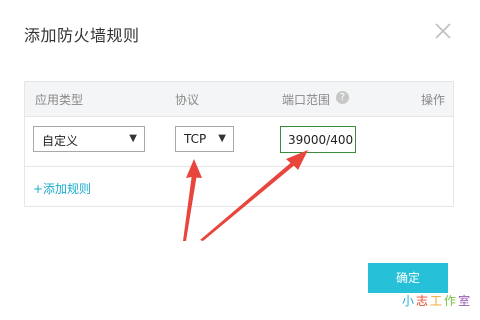 This screenshot has width=480, height=320. What do you see at coordinates (423, 301) in the screenshot?
I see `watermark-char: 志` at bounding box center [423, 301].